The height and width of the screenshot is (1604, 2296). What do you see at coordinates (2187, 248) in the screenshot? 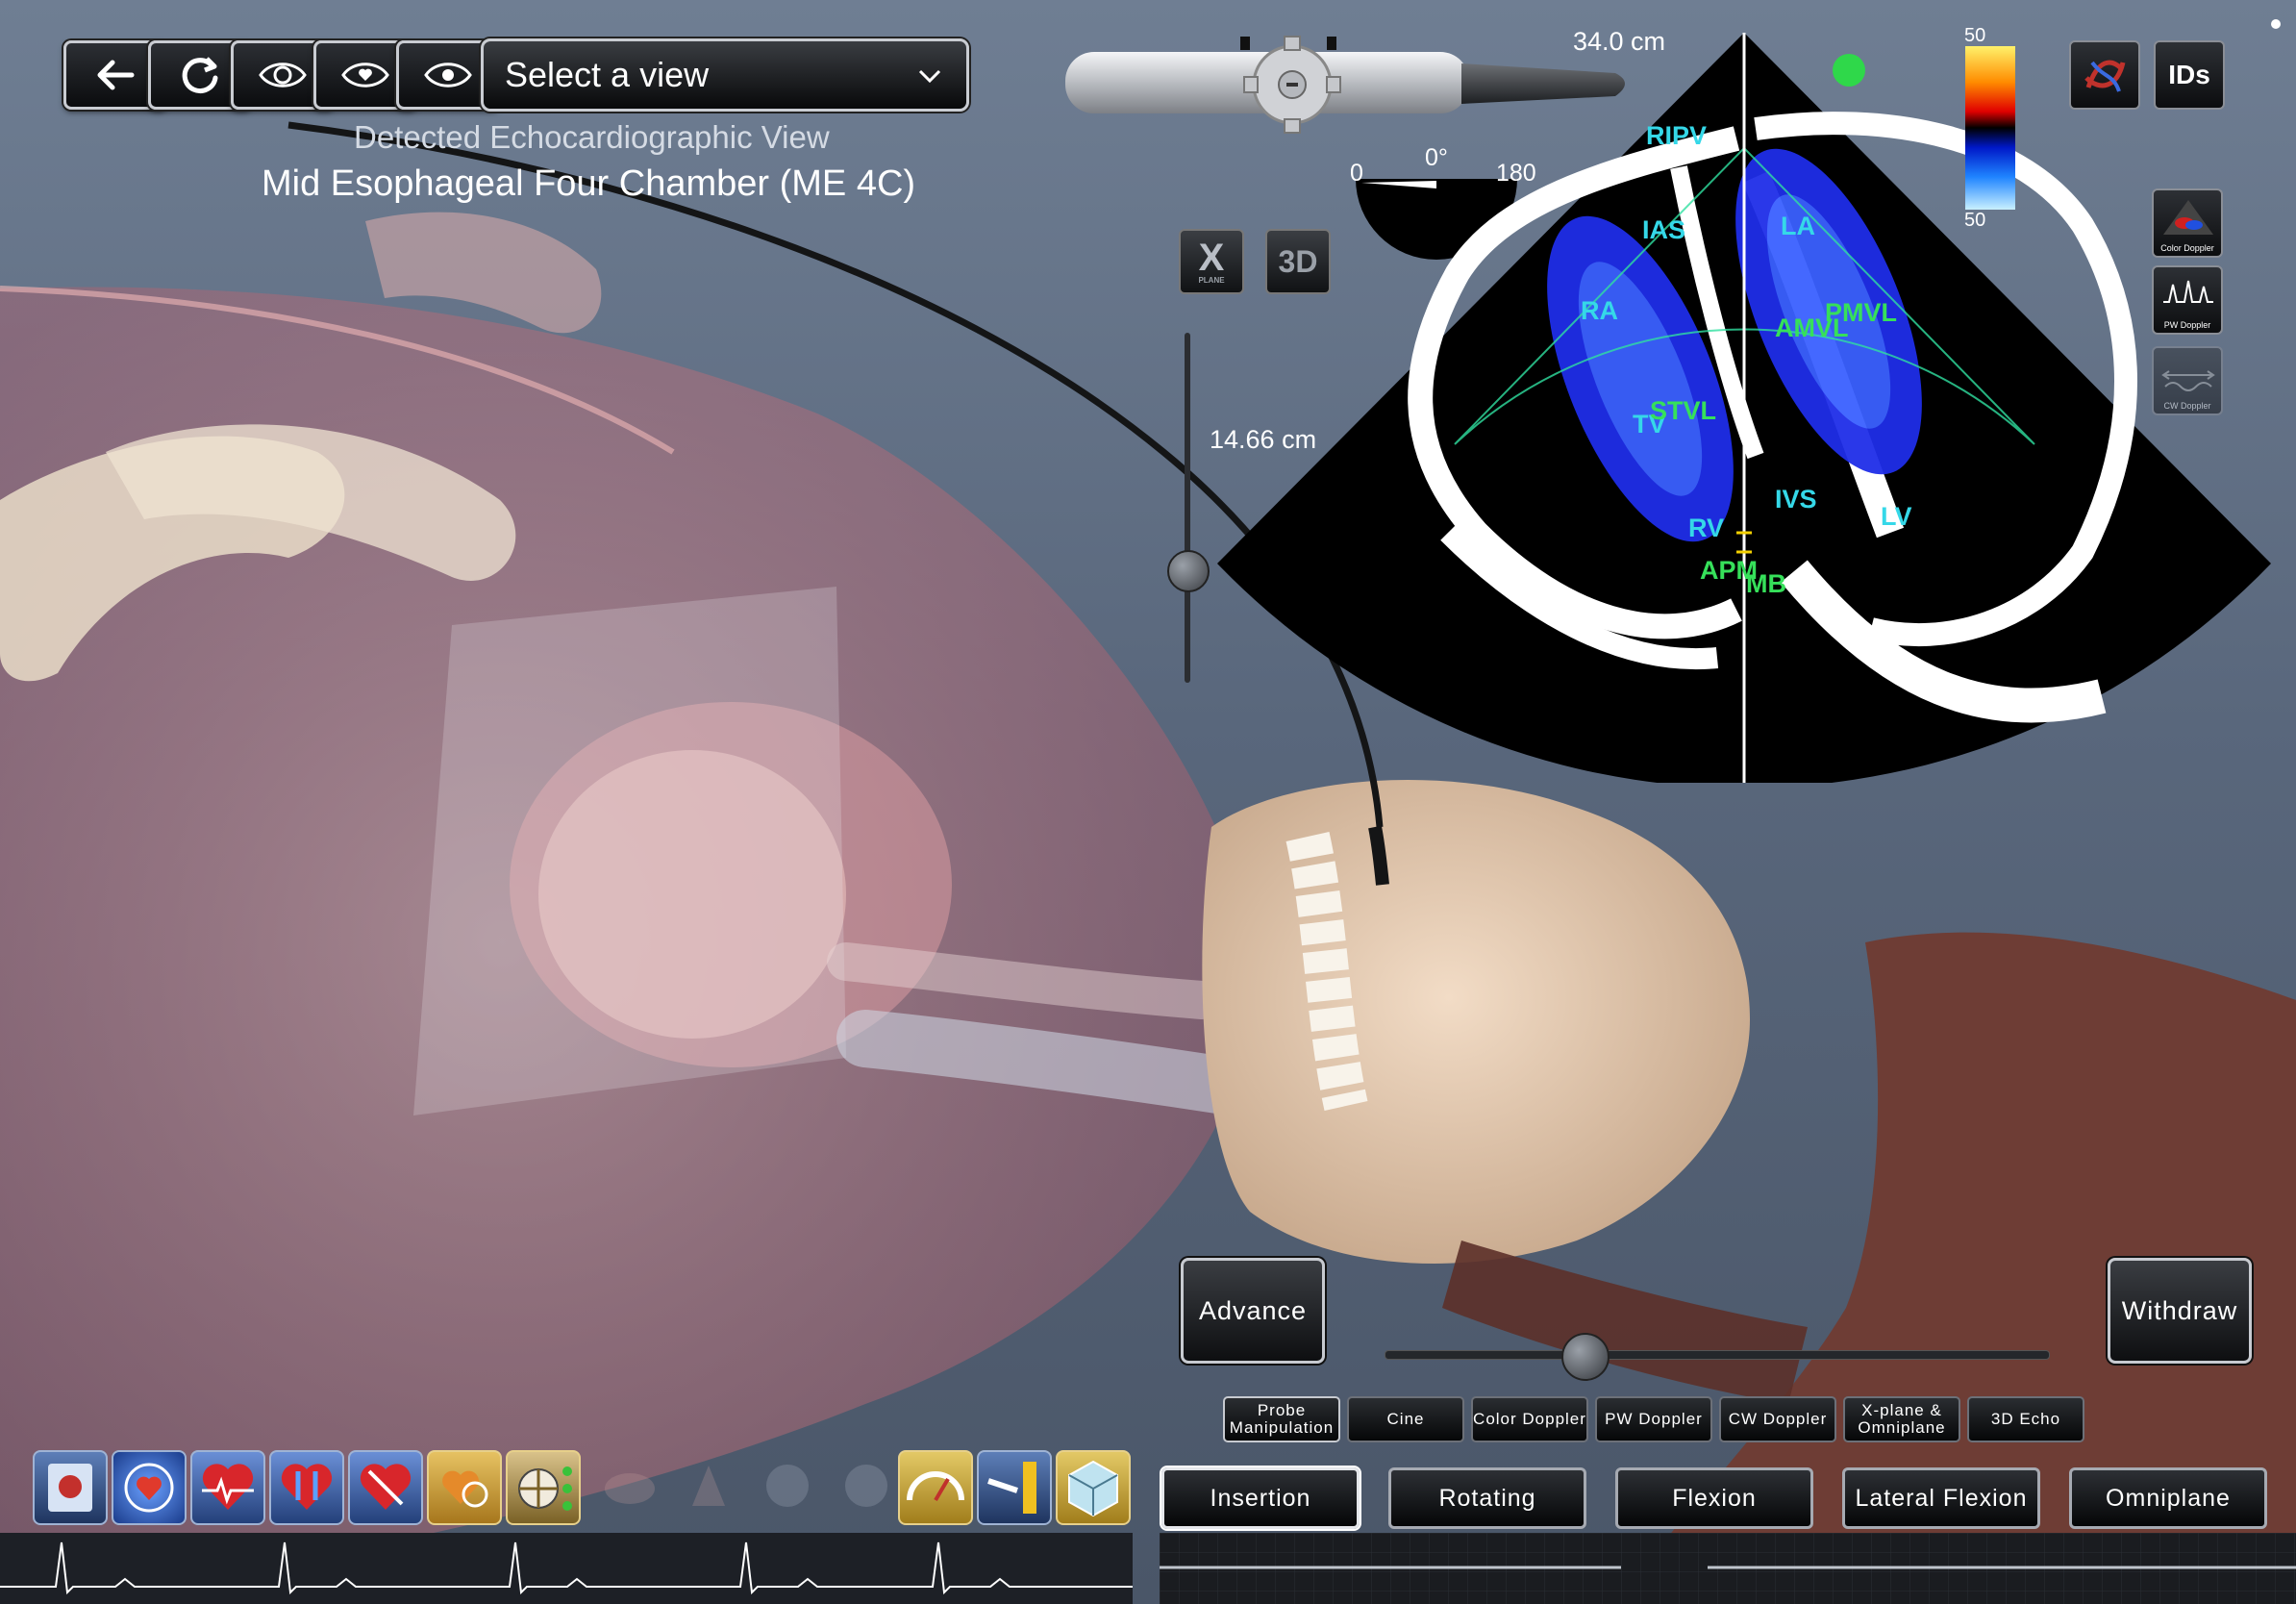
I see `color-doppler-tool-label: Color Doppler` at bounding box center [2187, 248].